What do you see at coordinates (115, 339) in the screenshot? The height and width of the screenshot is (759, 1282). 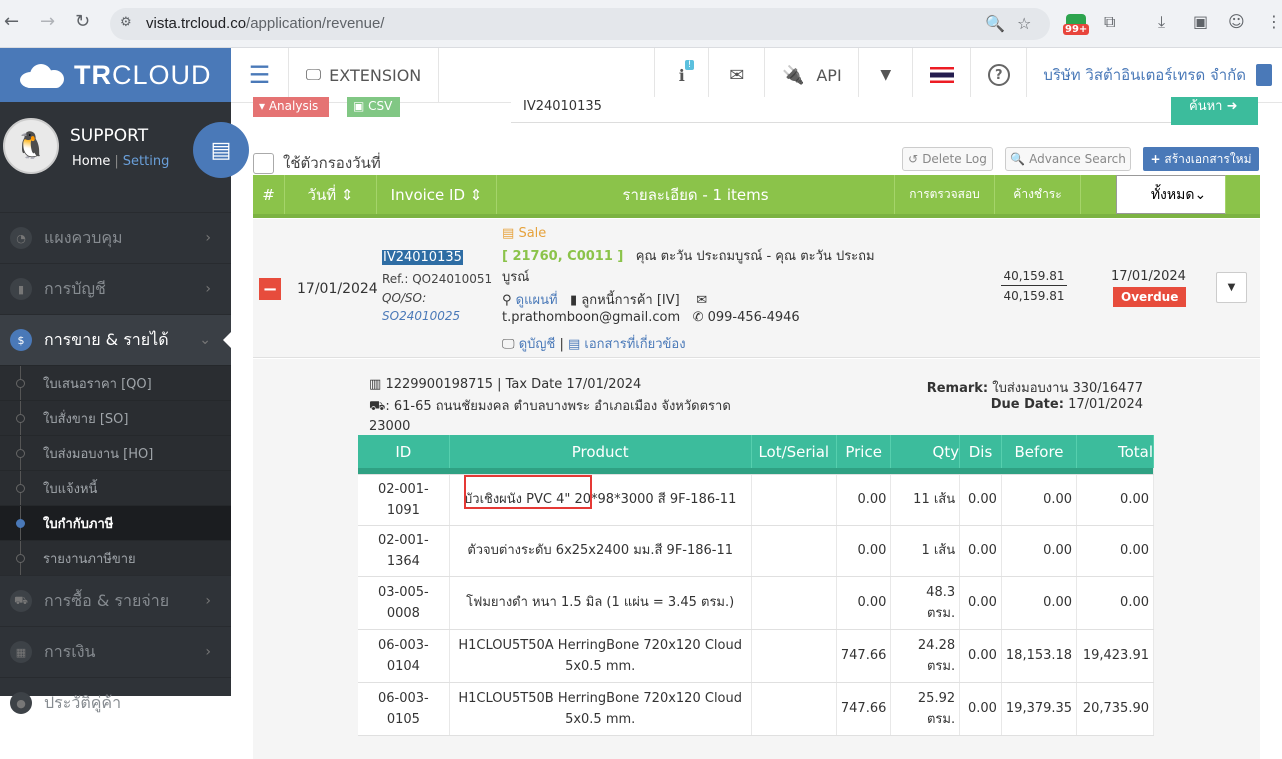 I see `menu-sales-revenue: $ การขาย & รายได้ ⌄` at bounding box center [115, 339].